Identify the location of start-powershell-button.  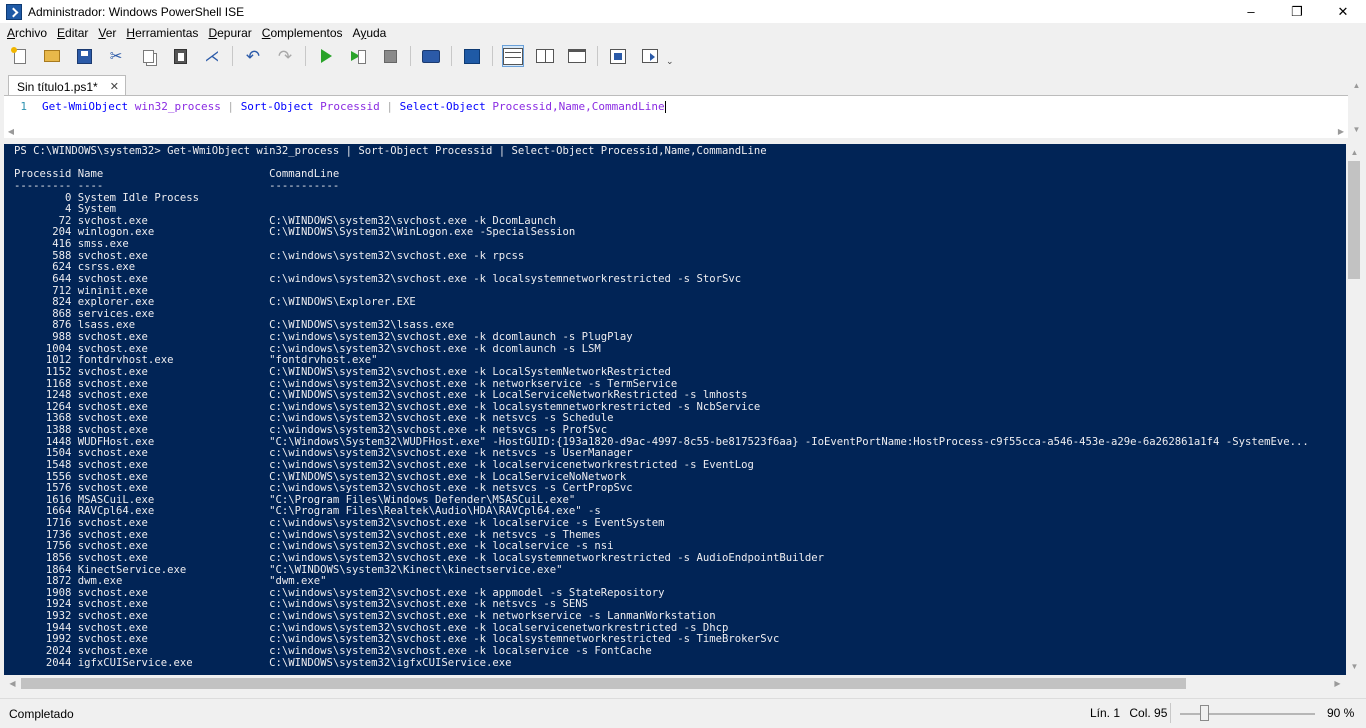
(472, 56).